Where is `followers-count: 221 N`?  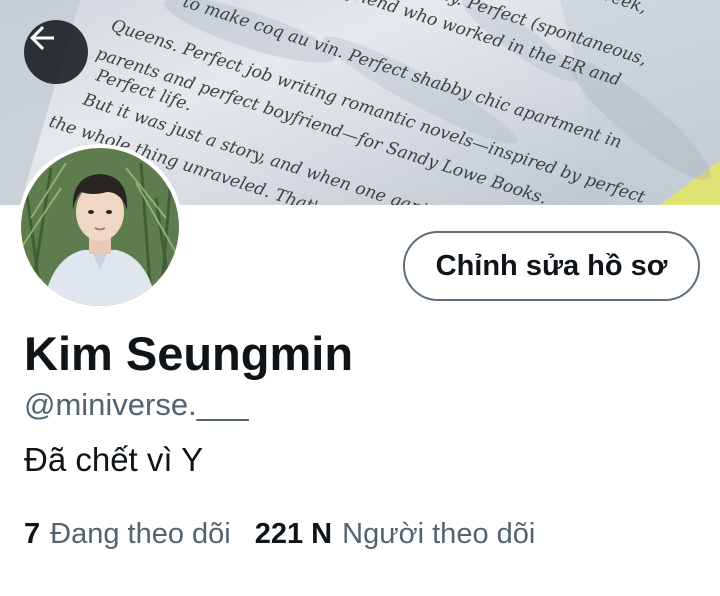
followers-count: 221 N is located at coordinates (293, 534).